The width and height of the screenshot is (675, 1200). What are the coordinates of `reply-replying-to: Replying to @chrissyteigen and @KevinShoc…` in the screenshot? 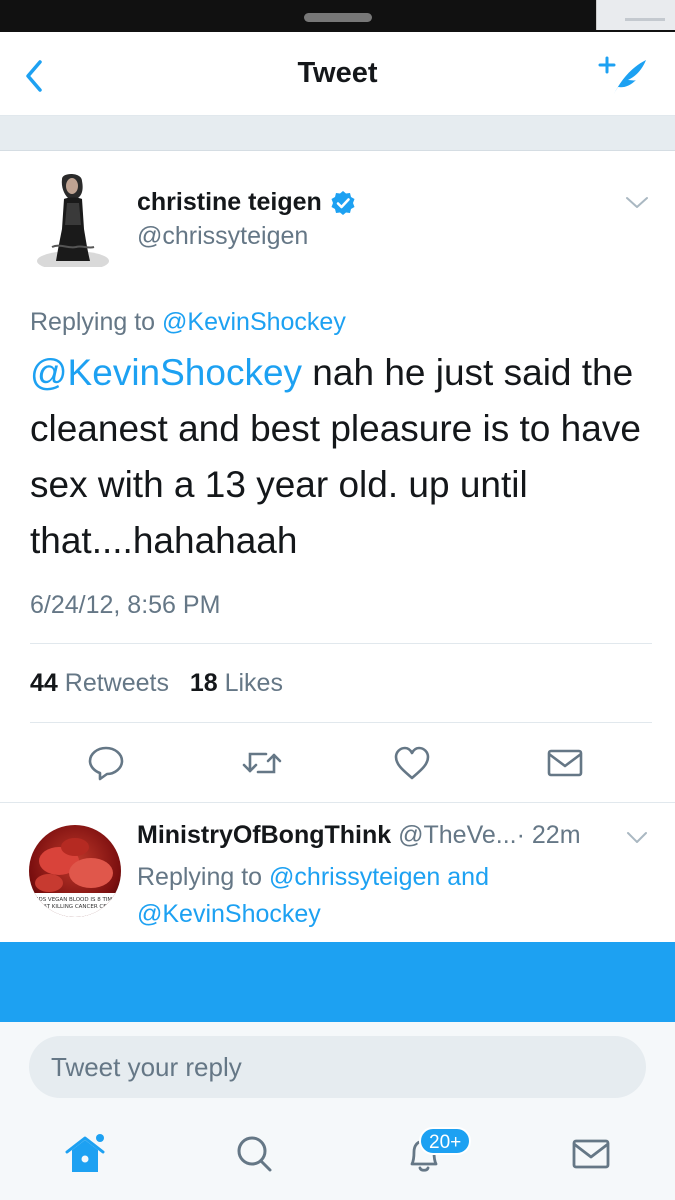 It's located at (313, 895).